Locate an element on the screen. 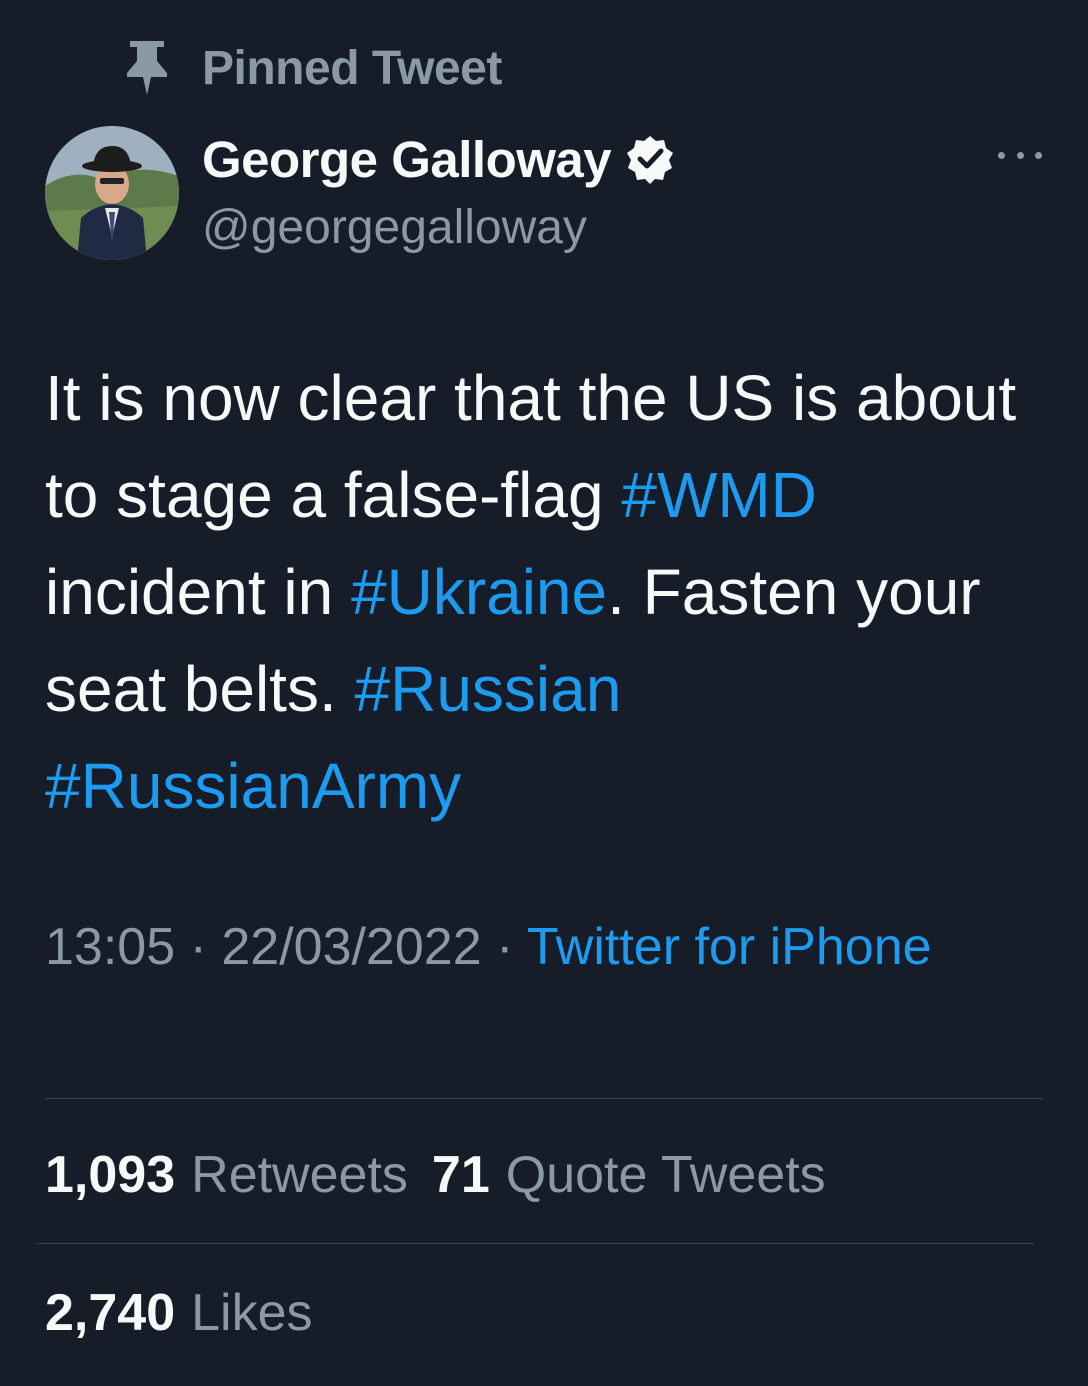 This screenshot has height=1386, width=1088. author-name-row: George Galloway is located at coordinates (438, 159).